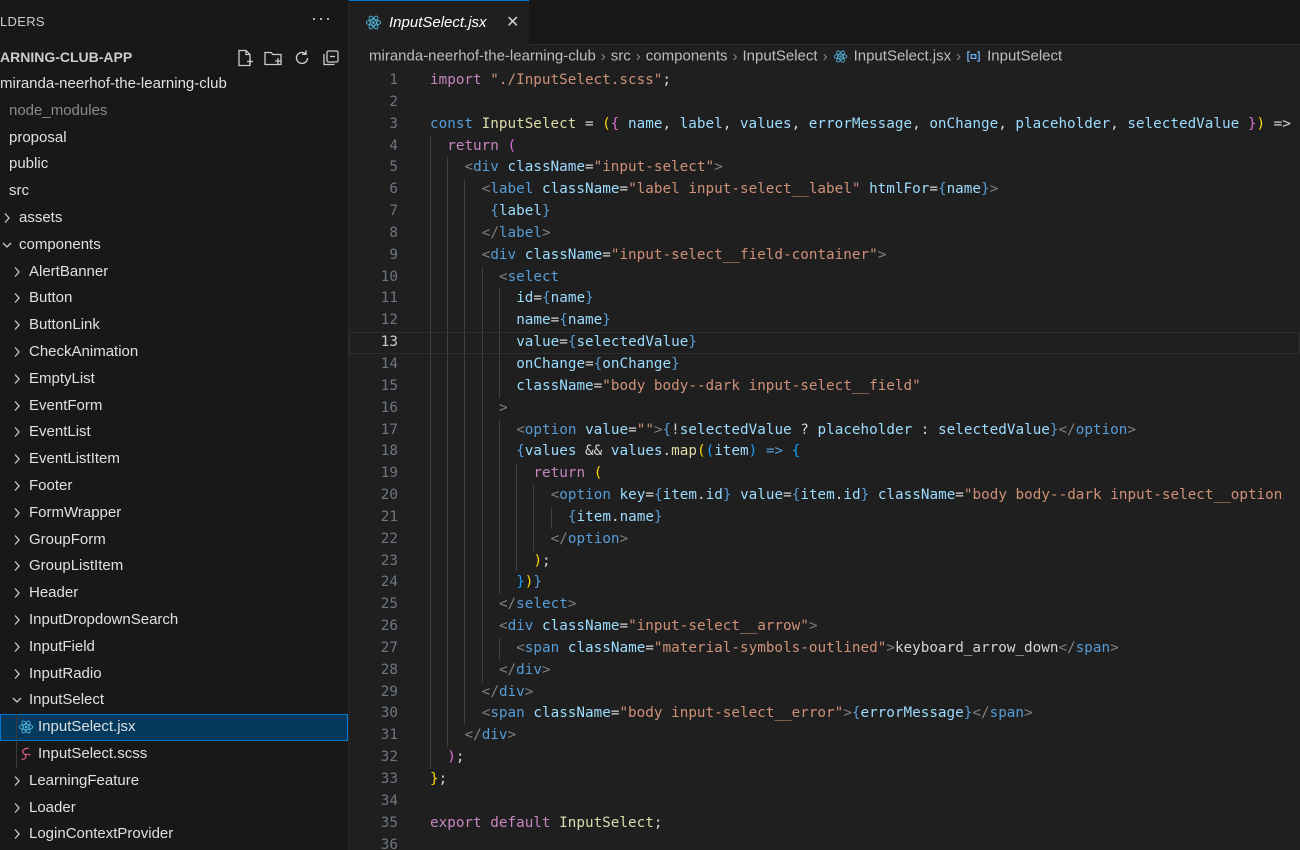 The width and height of the screenshot is (1300, 850). What do you see at coordinates (174, 540) in the screenshot?
I see `tree-item-groupform: GroupForm` at bounding box center [174, 540].